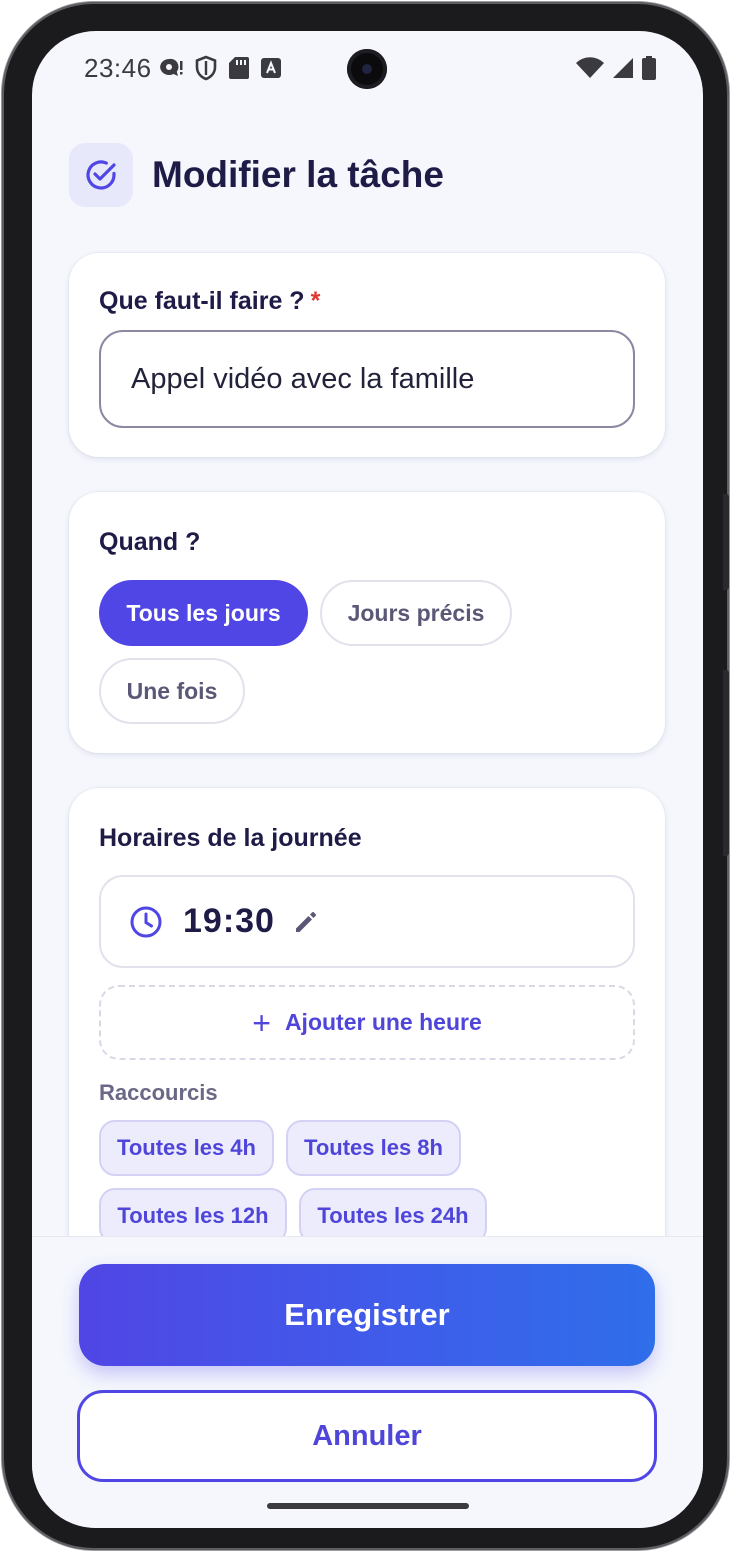 This screenshot has height=1553, width=735. I want to click on shortcut-24h: Toutes les 24h, so click(393, 1212).